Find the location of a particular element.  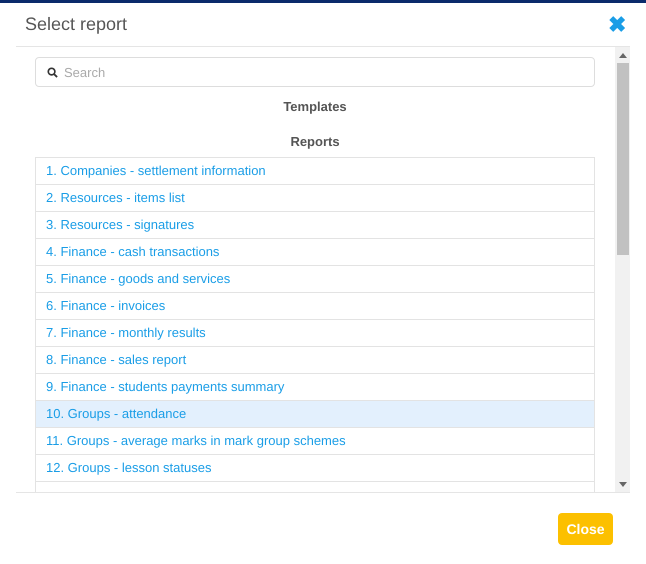

report-item: 8. Finance - sales report is located at coordinates (315, 360).